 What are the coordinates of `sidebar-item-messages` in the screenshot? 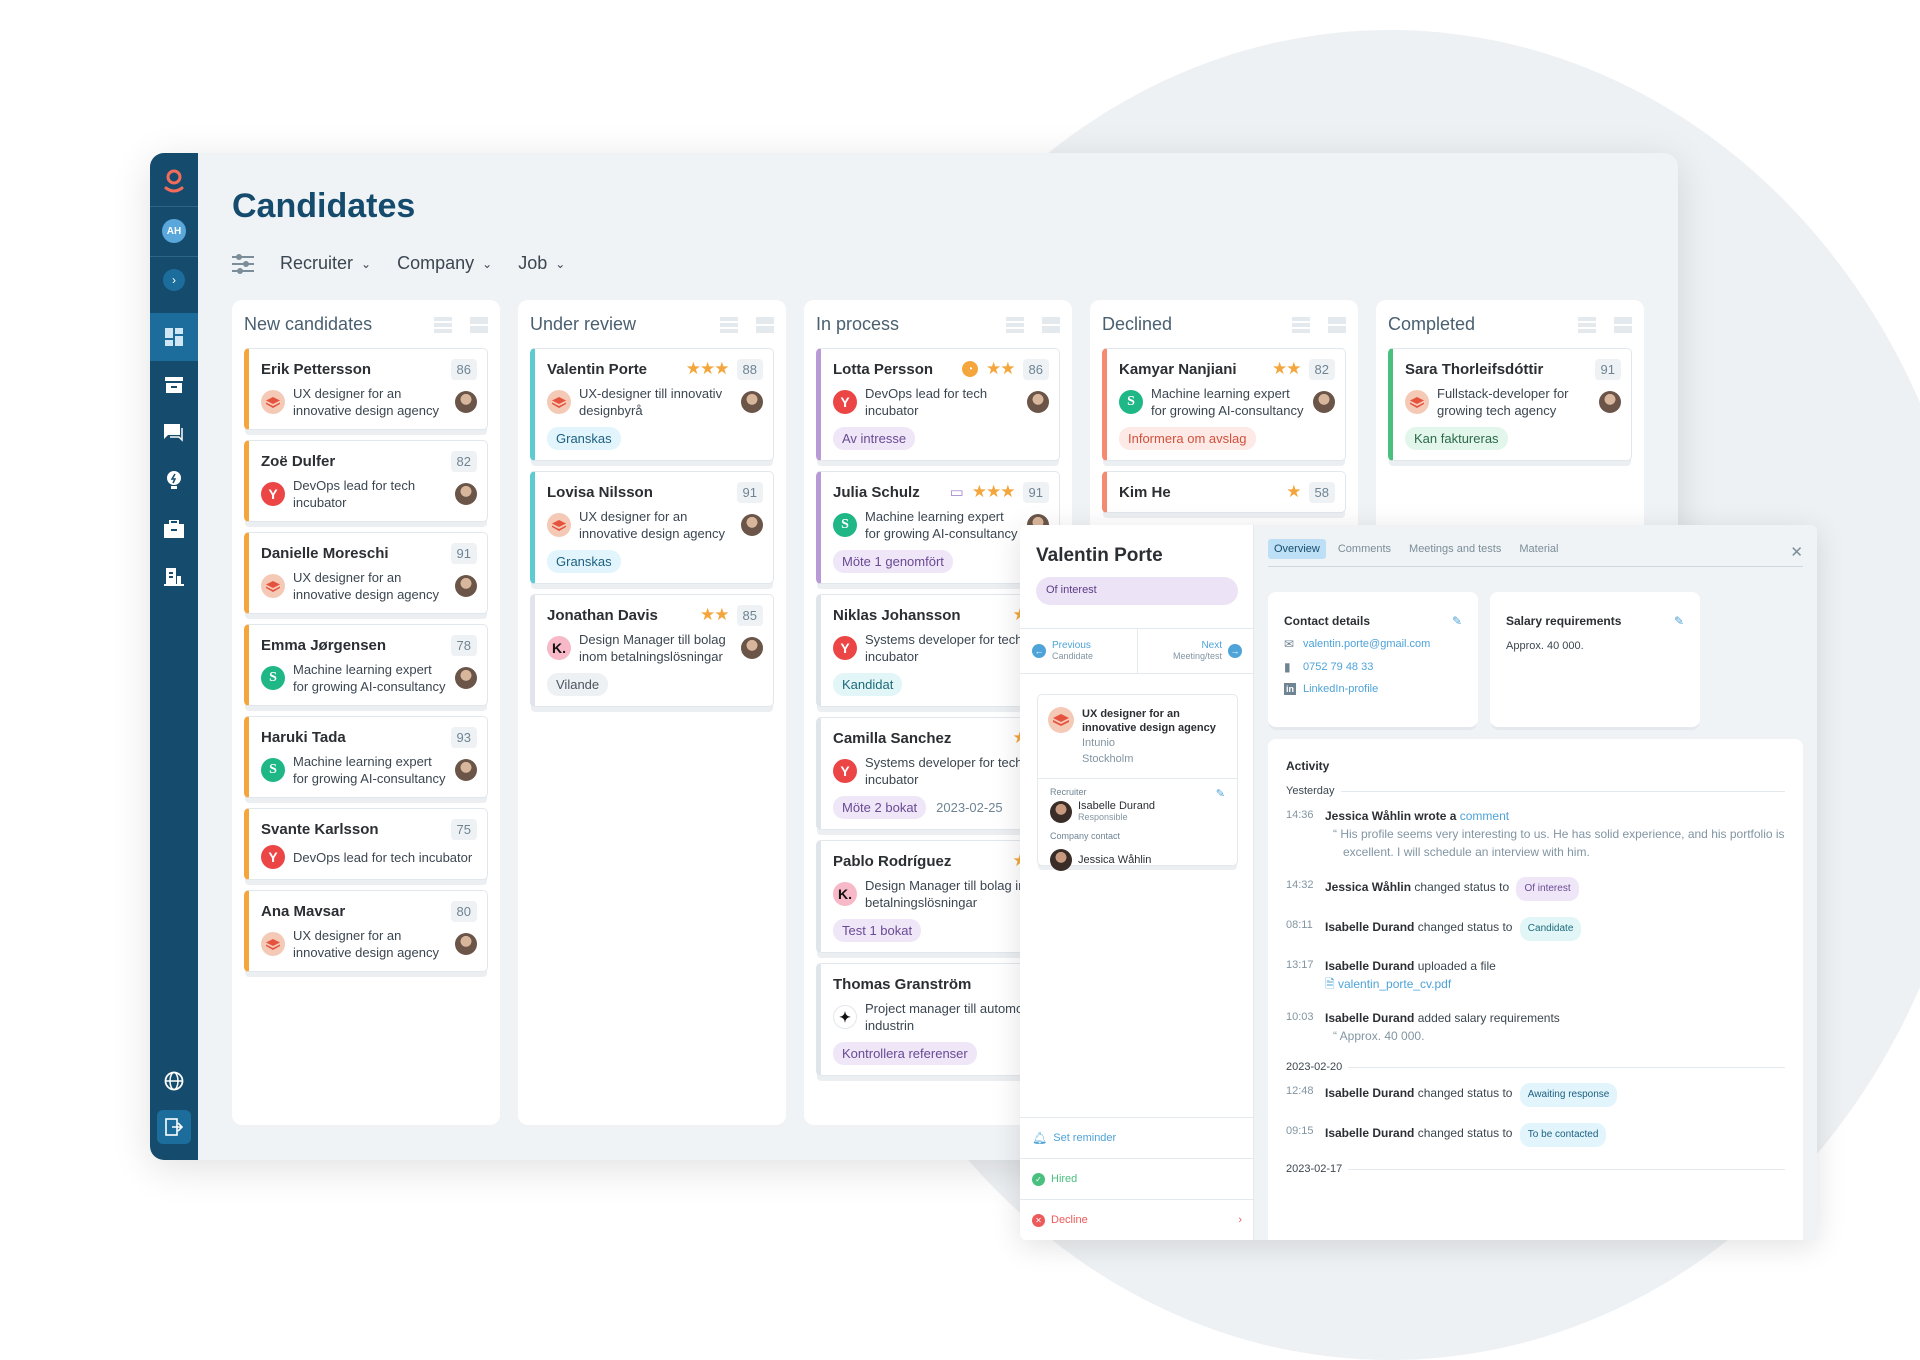 It's located at (174, 433).